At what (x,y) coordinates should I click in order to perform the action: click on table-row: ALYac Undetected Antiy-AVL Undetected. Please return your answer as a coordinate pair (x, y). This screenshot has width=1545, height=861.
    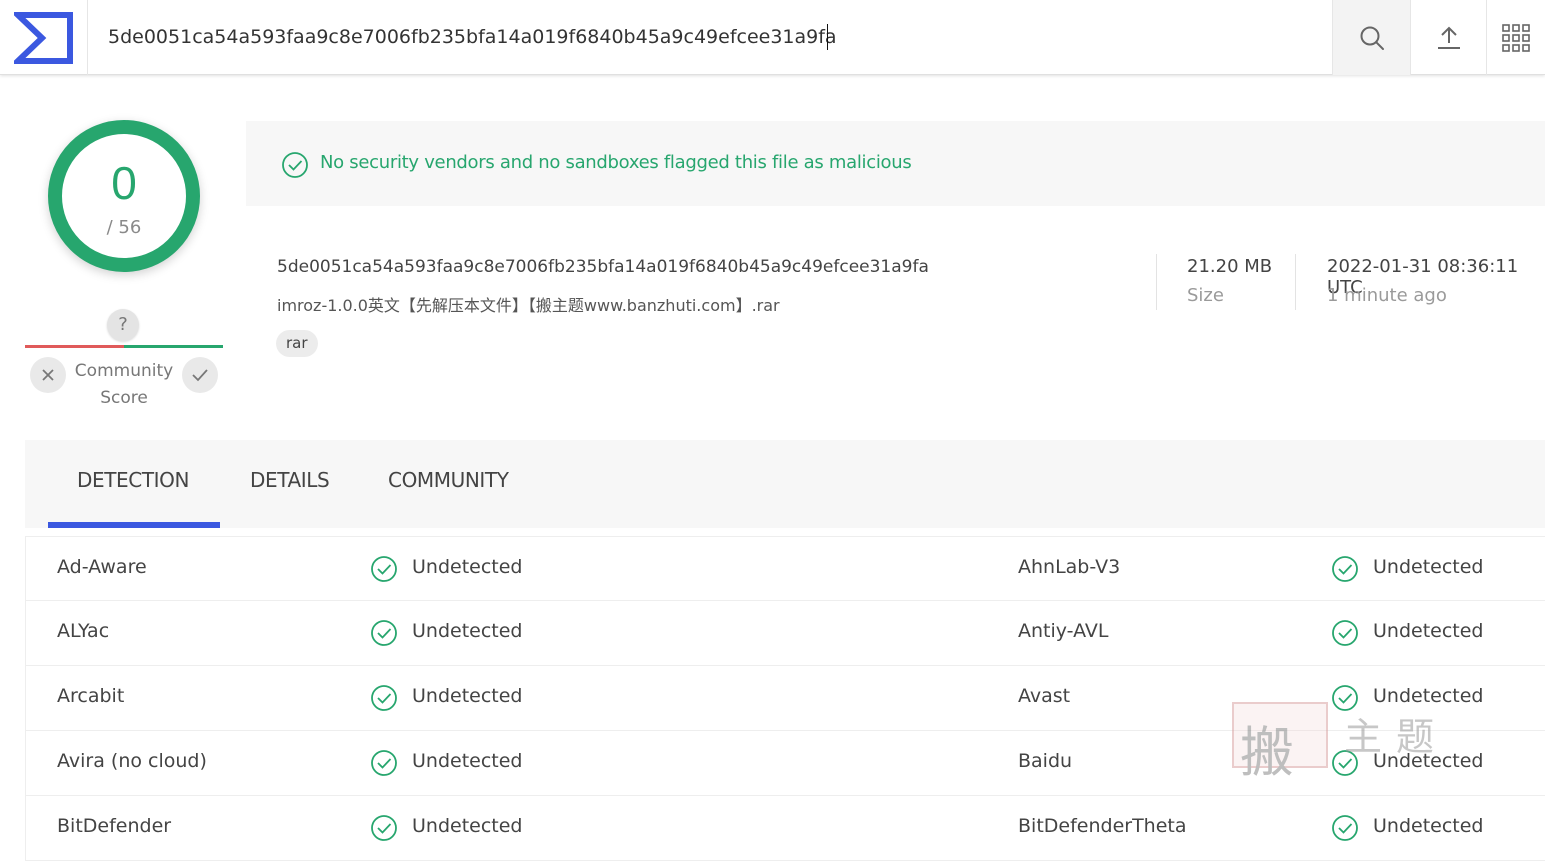
    Looking at the image, I should click on (785, 633).